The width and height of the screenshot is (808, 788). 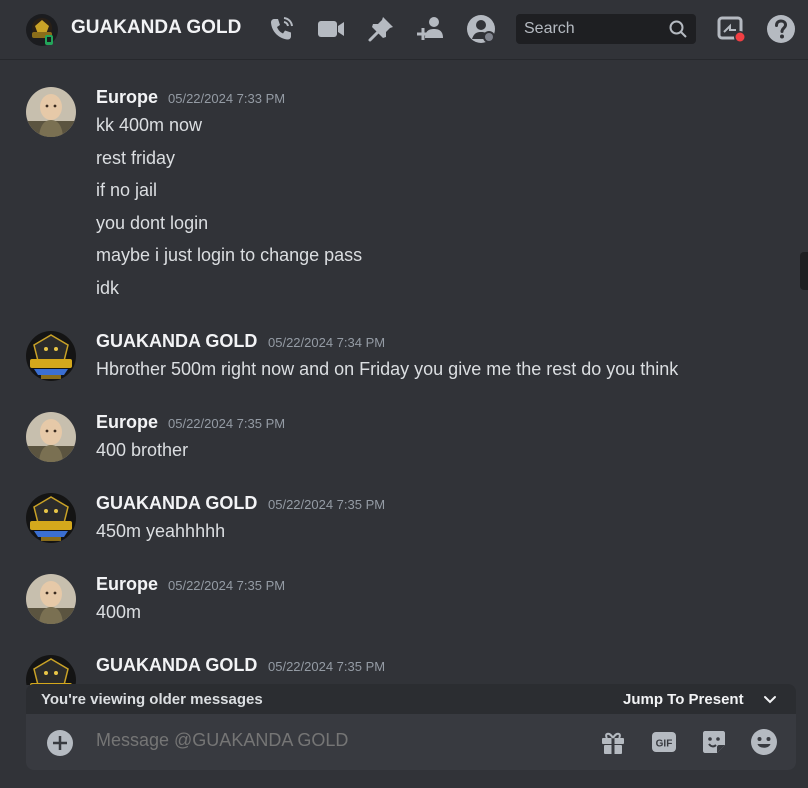 What do you see at coordinates (331, 29) in the screenshot?
I see `video-camera-icon` at bounding box center [331, 29].